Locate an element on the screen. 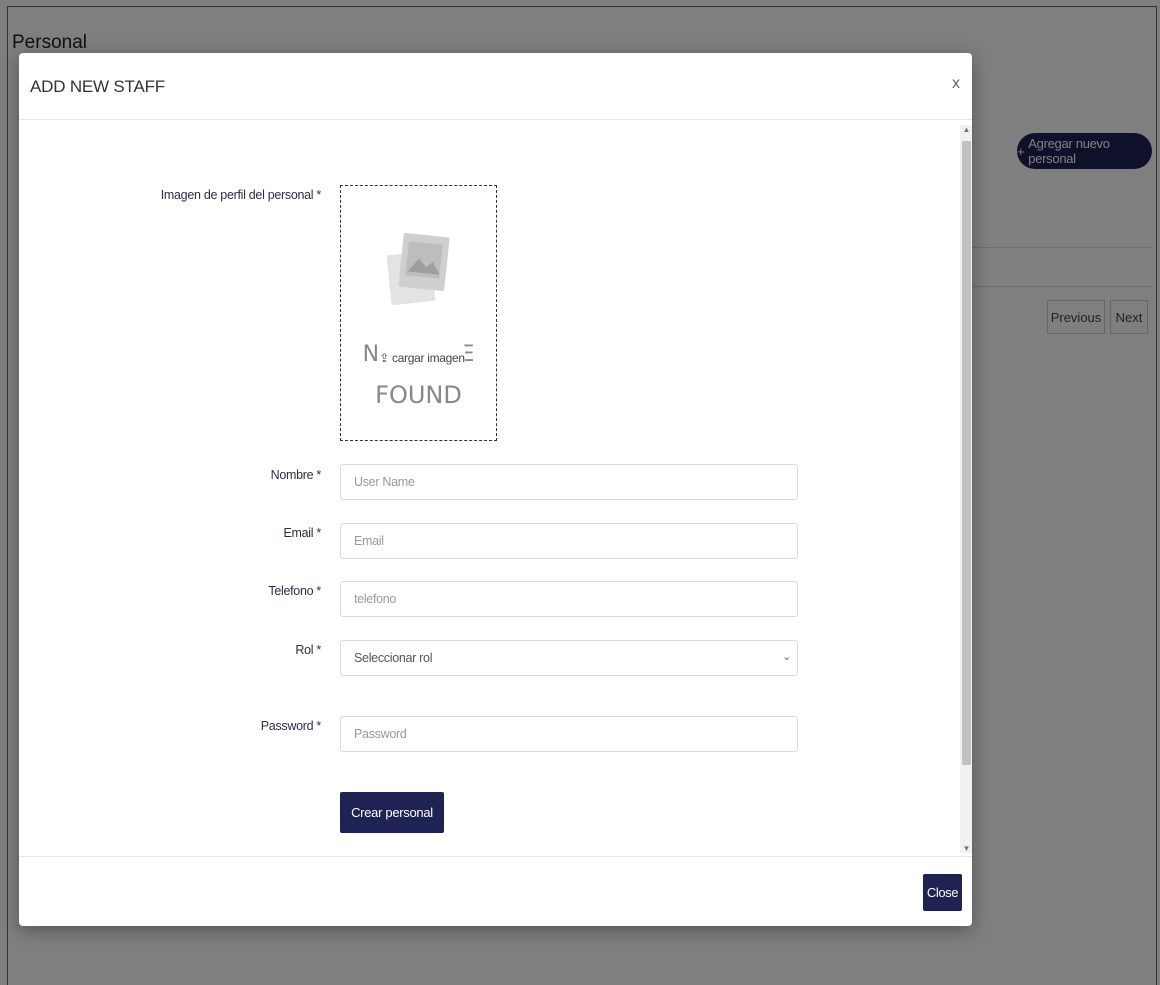 This screenshot has width=1160, height=985. email-input is located at coordinates (569, 541).